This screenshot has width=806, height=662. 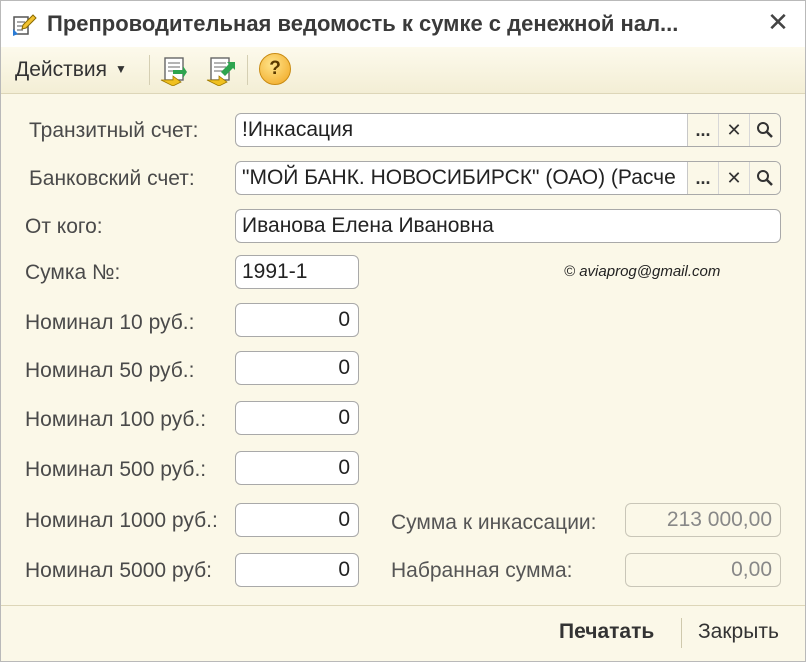 I want to click on collected-sum-label: Набранная сумма:, so click(x=482, y=570).